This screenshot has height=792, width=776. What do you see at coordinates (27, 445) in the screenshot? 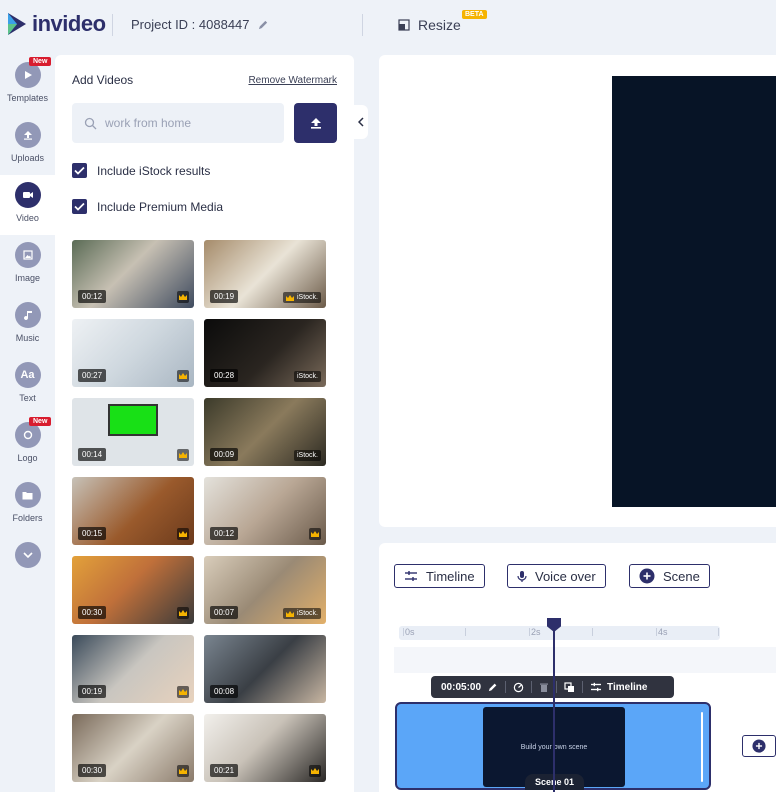
I see `rail-item-logo: Logo New` at bounding box center [27, 445].